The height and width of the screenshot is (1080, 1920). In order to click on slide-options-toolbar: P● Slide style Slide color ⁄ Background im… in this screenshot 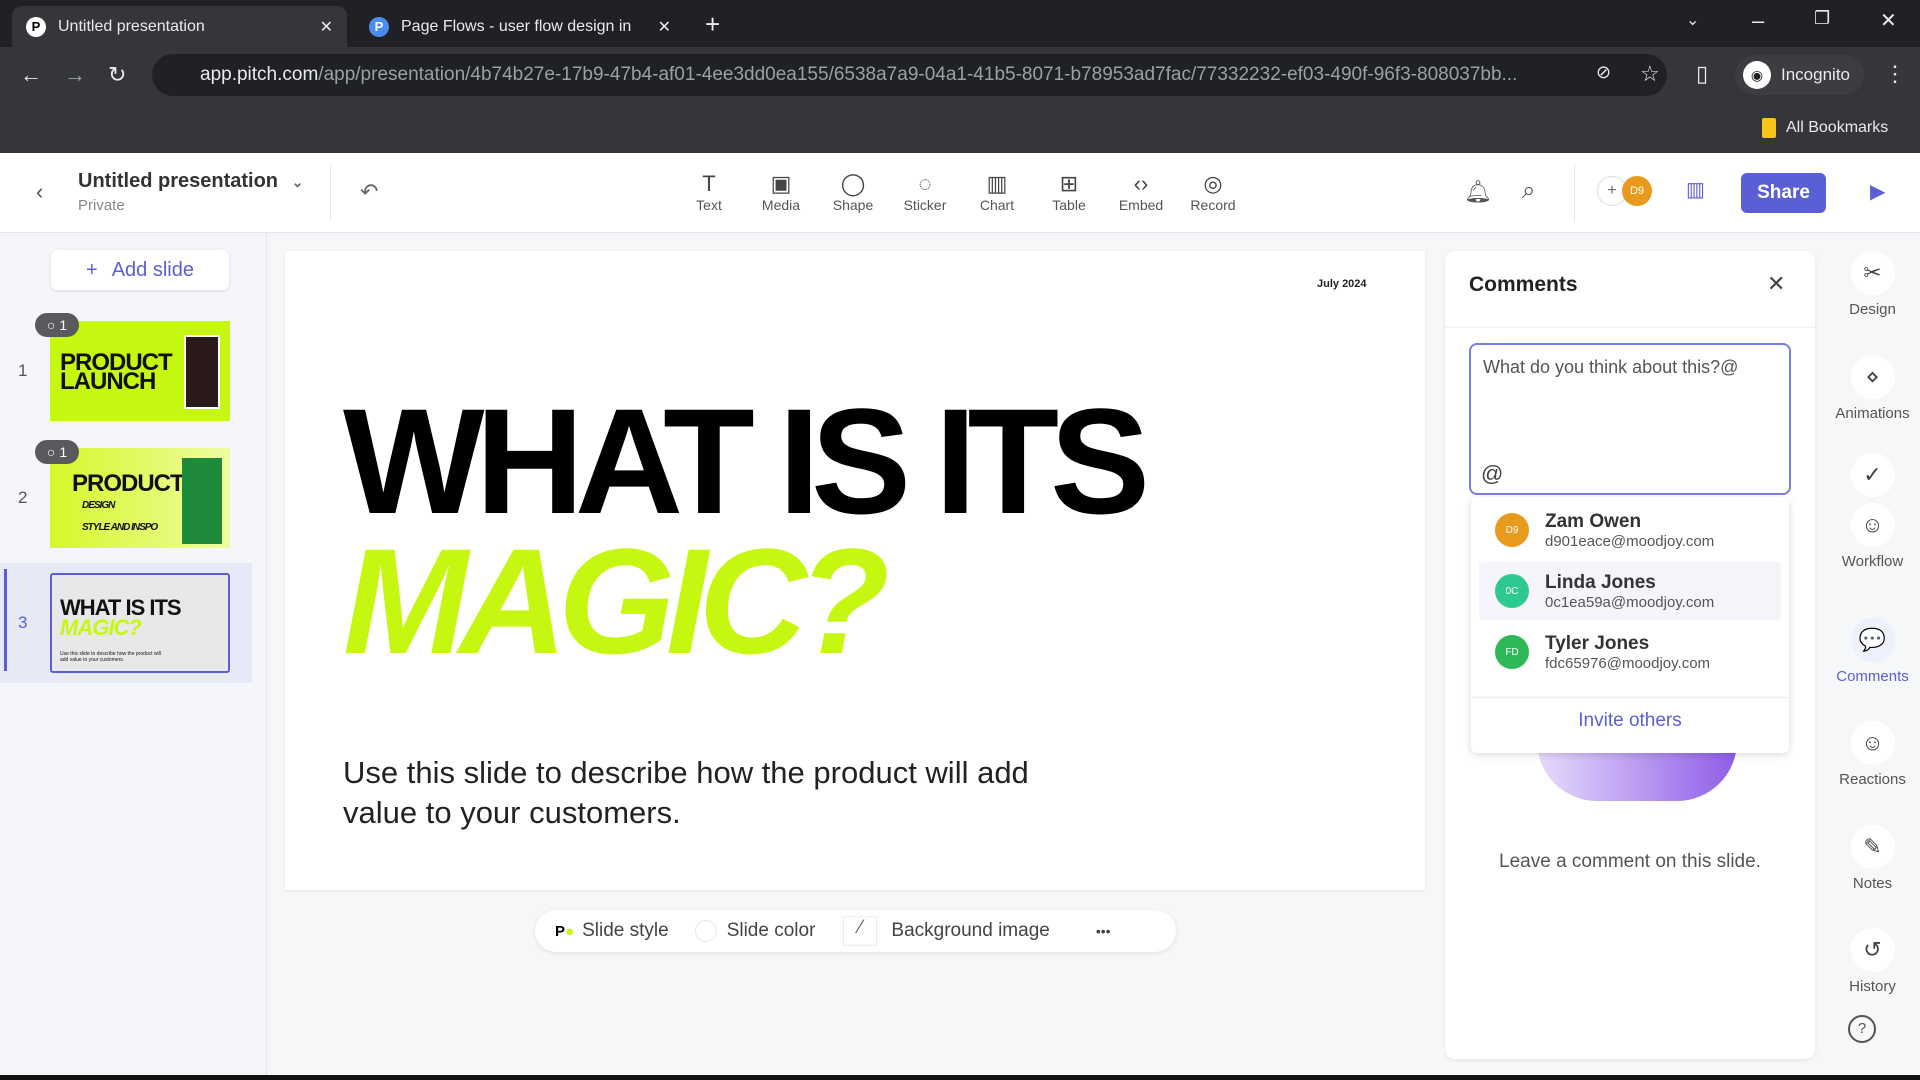, I will do `click(855, 931)`.